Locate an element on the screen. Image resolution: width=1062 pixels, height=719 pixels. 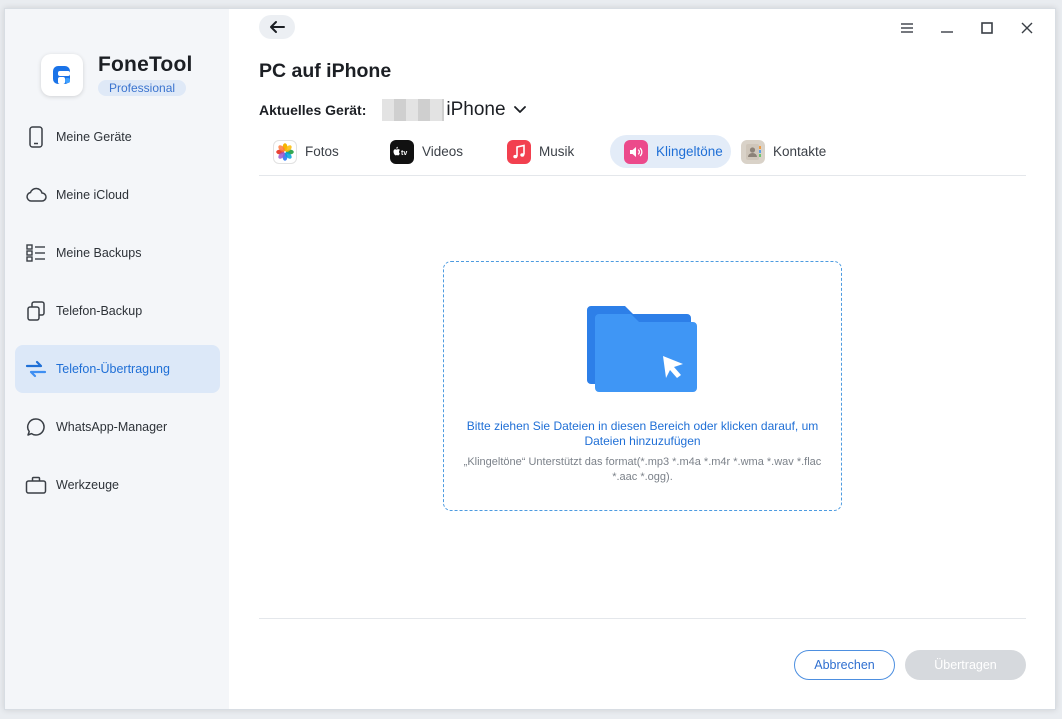
folder-pointer-icon is located at coordinates (643, 350).